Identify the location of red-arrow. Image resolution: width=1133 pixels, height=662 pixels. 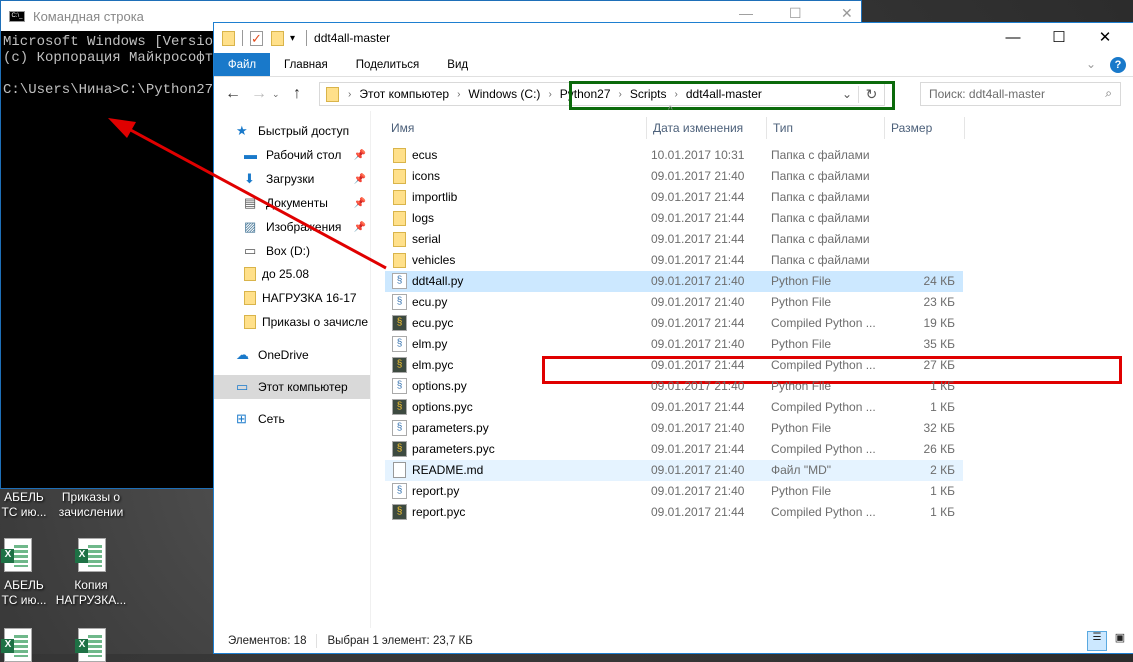
(247, 194).